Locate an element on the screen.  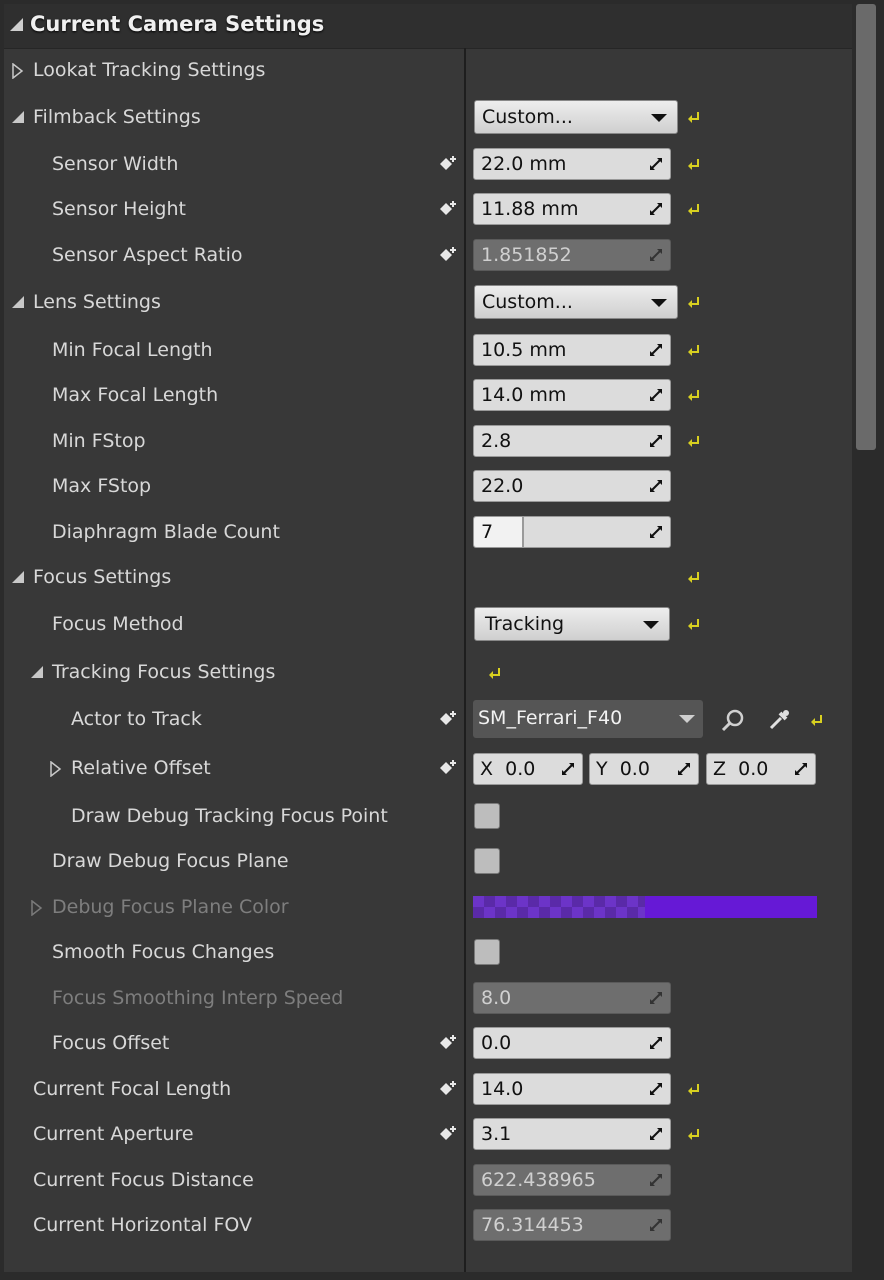
min-fstop-input: 2.8 is located at coordinates (572, 441).